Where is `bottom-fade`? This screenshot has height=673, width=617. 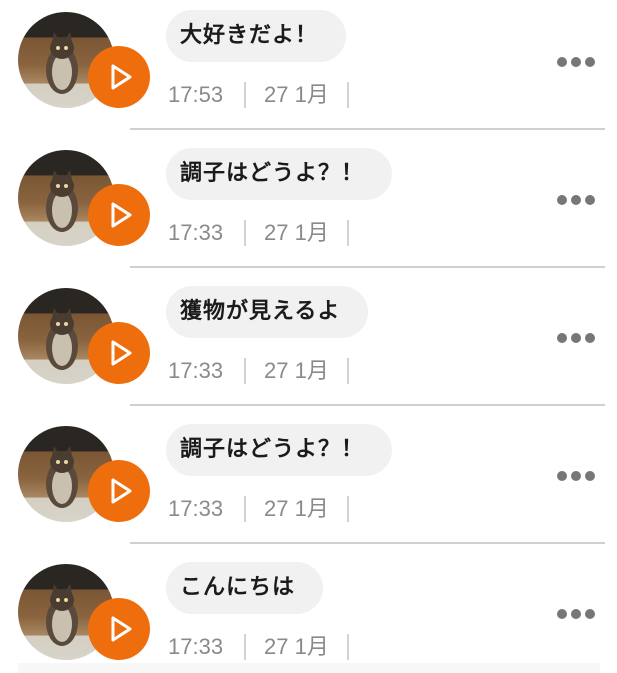 bottom-fade is located at coordinates (309, 668).